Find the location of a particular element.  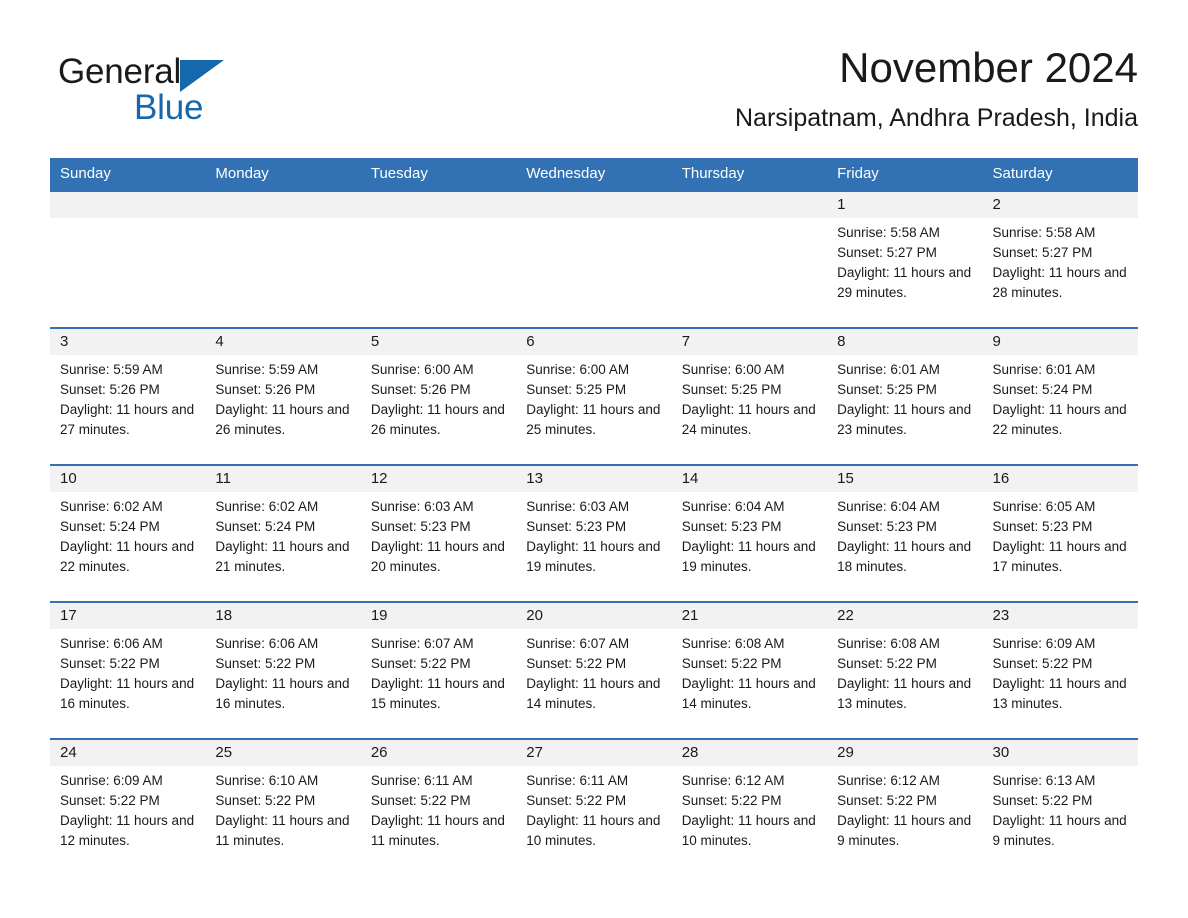

weekday-header-saturday: Saturday is located at coordinates (1060, 174).